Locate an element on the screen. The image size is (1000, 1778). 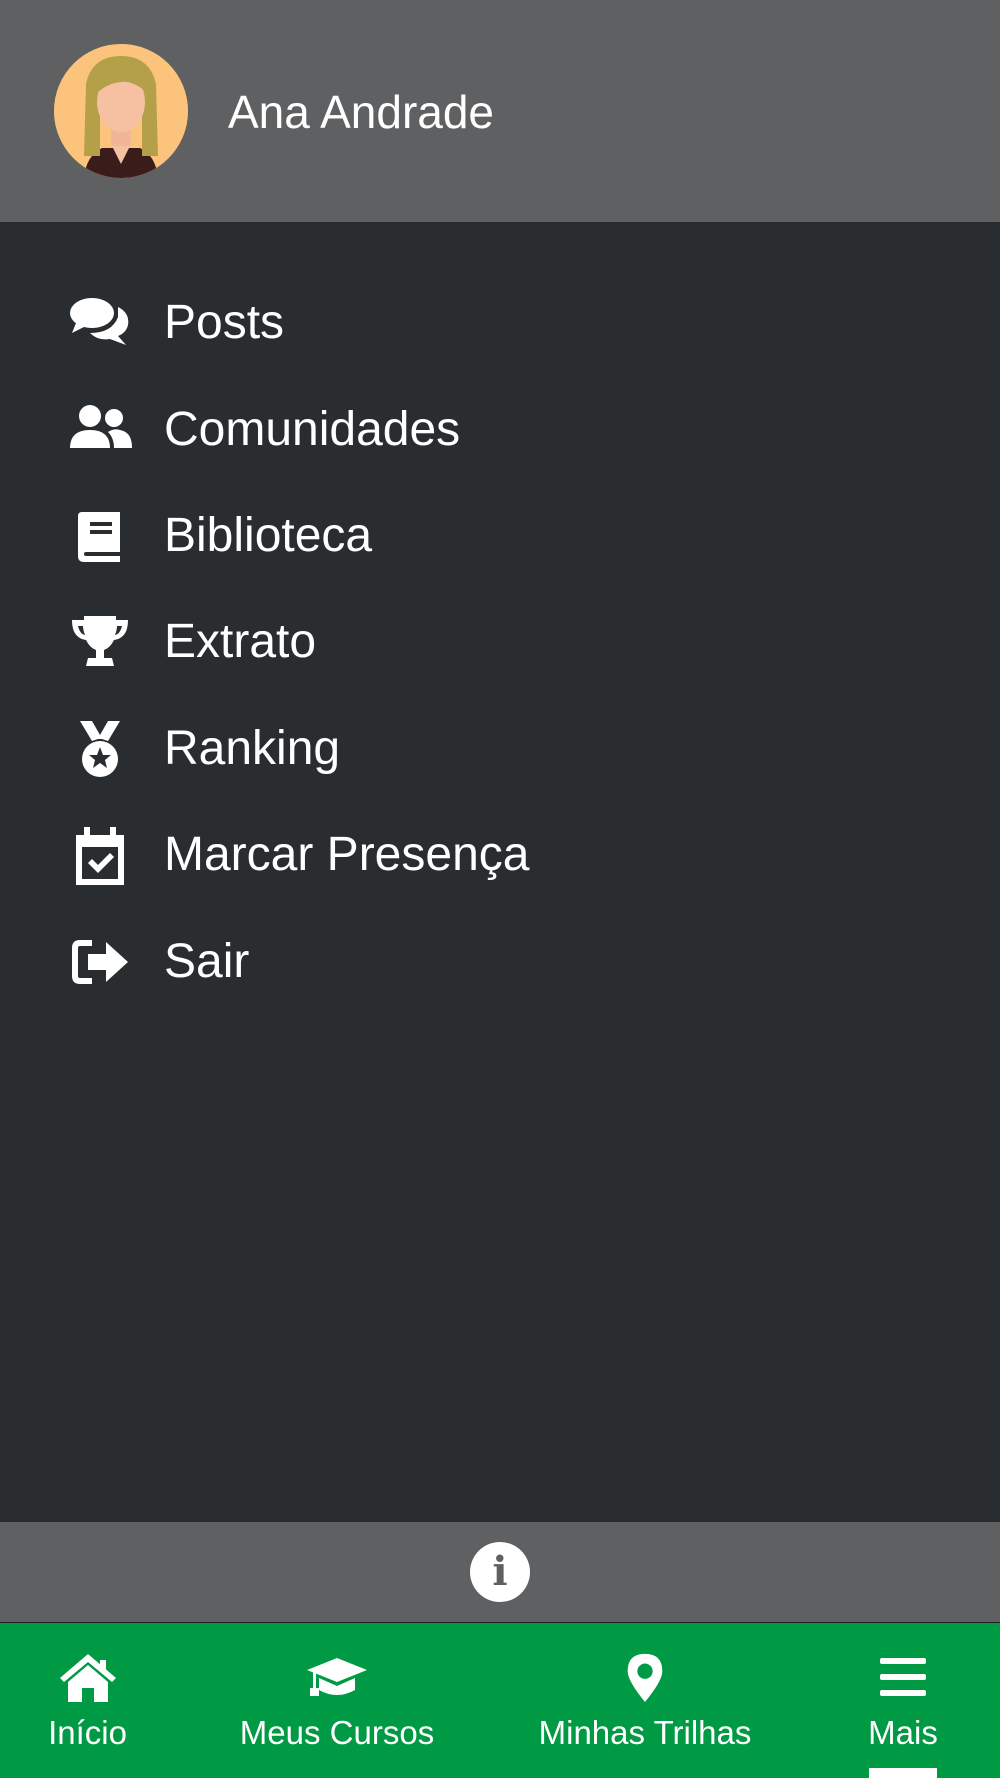
profile-header: Ana Andrade is located at coordinates (500, 111).